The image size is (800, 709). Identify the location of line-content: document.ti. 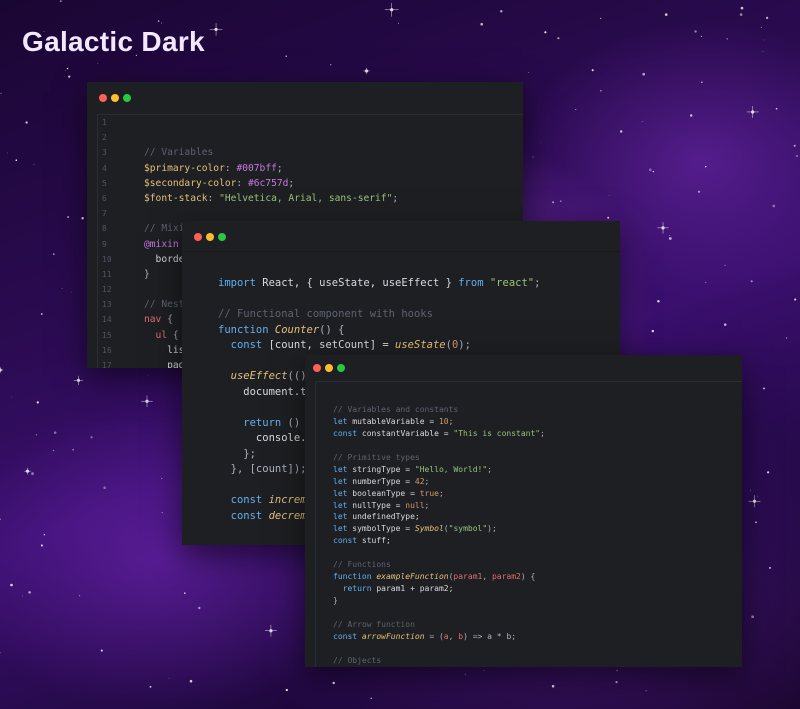
(265, 393).